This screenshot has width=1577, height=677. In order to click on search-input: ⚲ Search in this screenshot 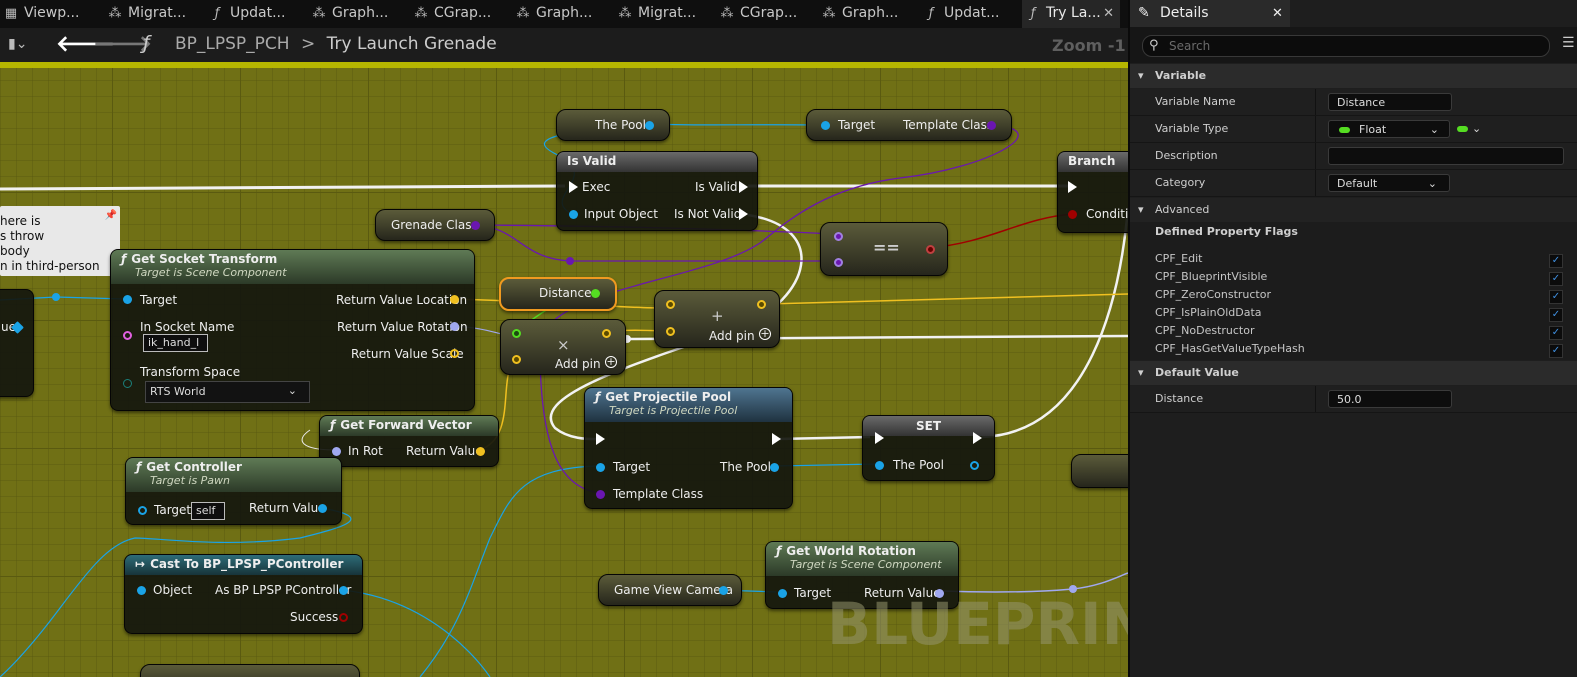, I will do `click(1346, 46)`.